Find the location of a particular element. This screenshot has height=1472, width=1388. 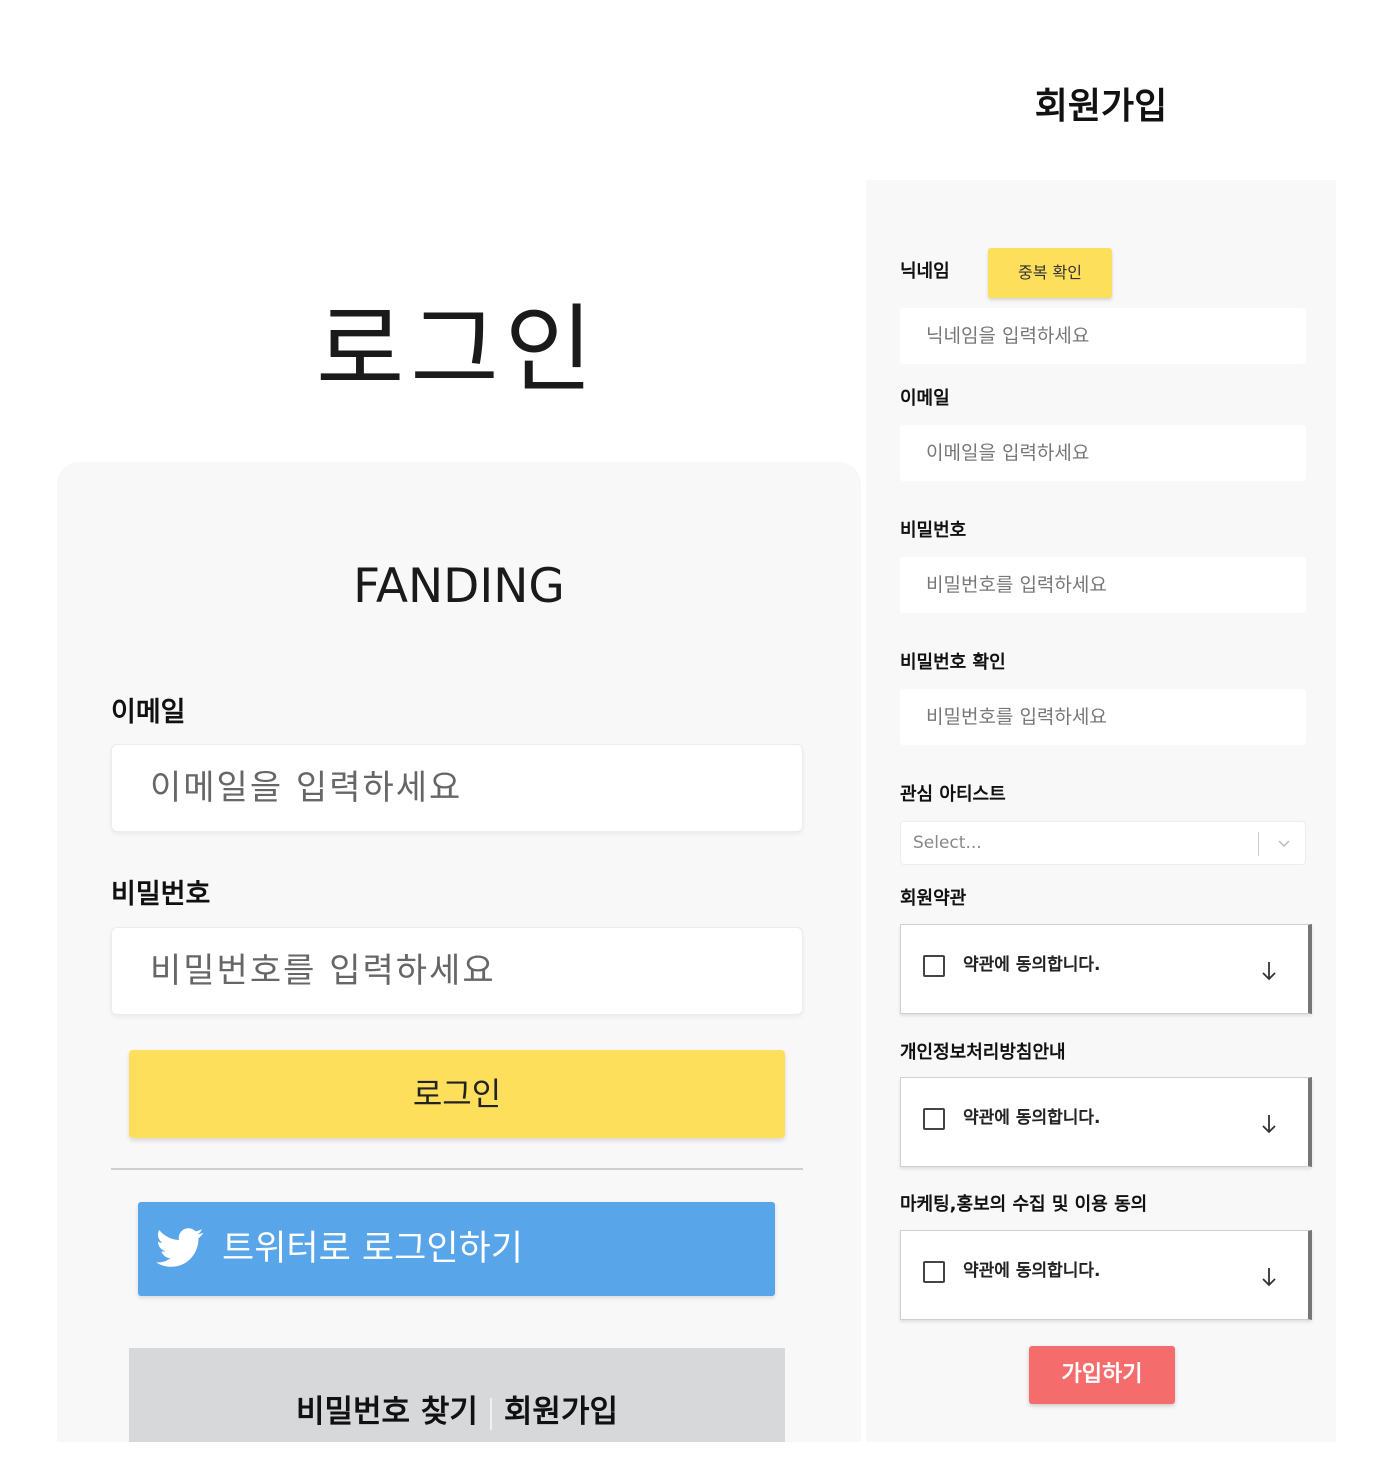

twitter-login-button: 트위터로 로그인하기 is located at coordinates (456, 1249).